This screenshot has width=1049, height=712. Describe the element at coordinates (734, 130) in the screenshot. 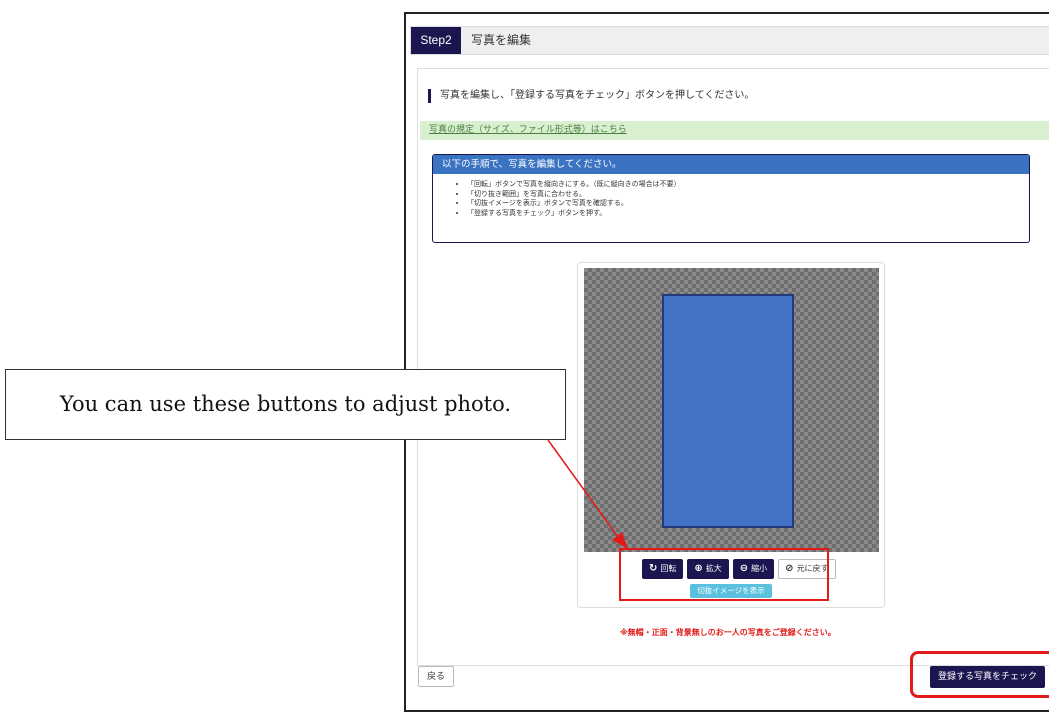

I see `spec-info-bar: 写真の規定（サイズ、ファイル形式等）はこちら` at that location.